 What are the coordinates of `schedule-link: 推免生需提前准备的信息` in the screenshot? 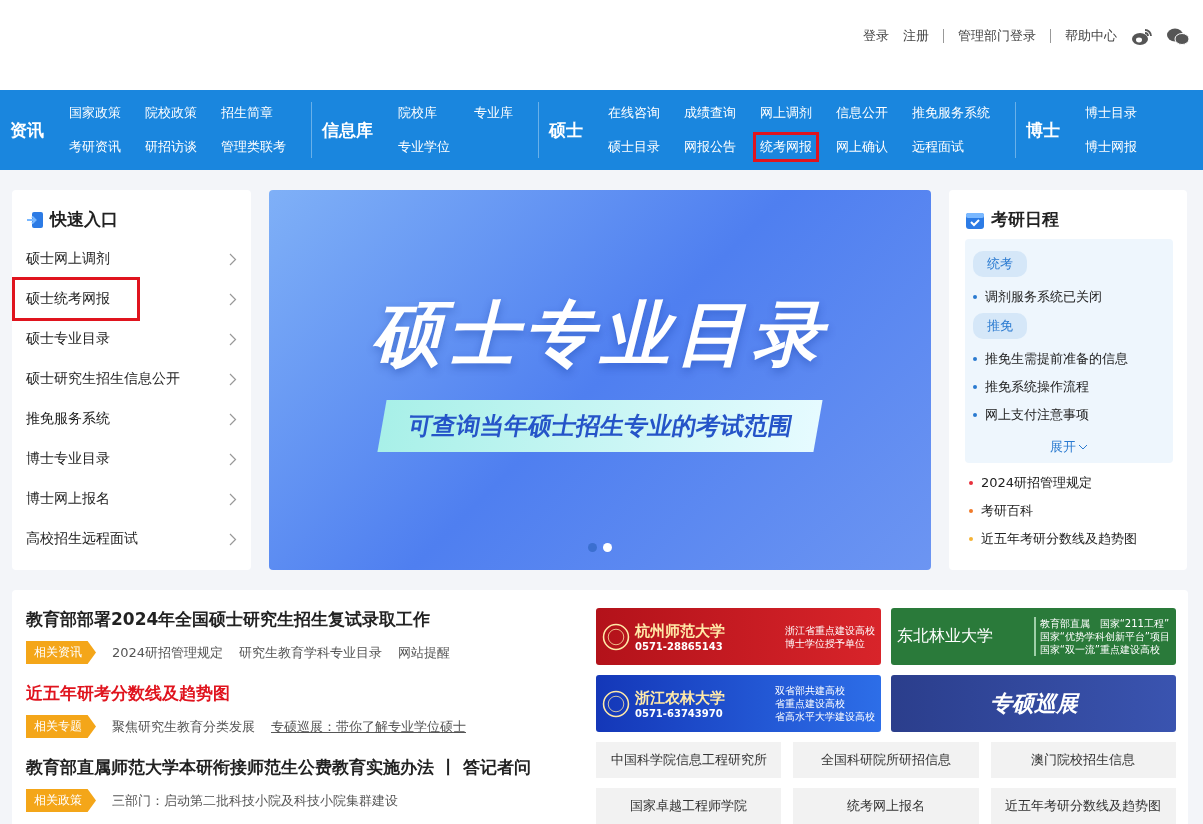 It's located at (1056, 359).